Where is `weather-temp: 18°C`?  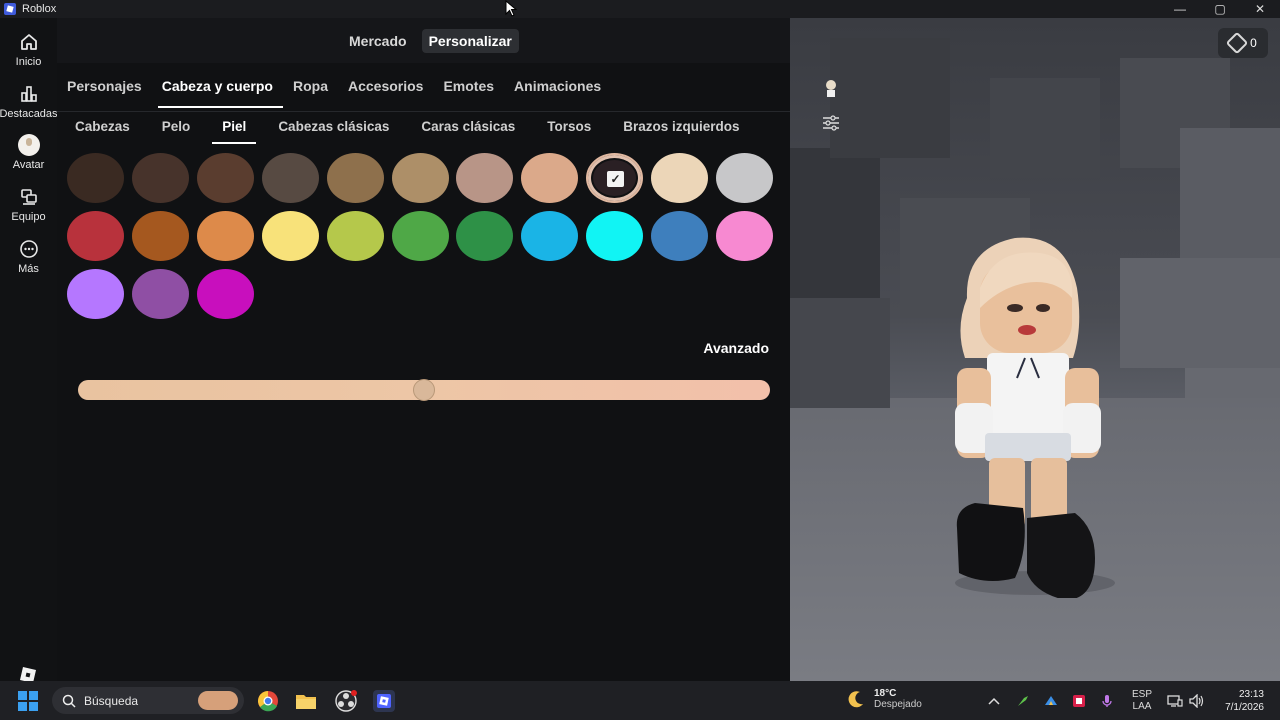
weather-temp: 18°C is located at coordinates (885, 693).